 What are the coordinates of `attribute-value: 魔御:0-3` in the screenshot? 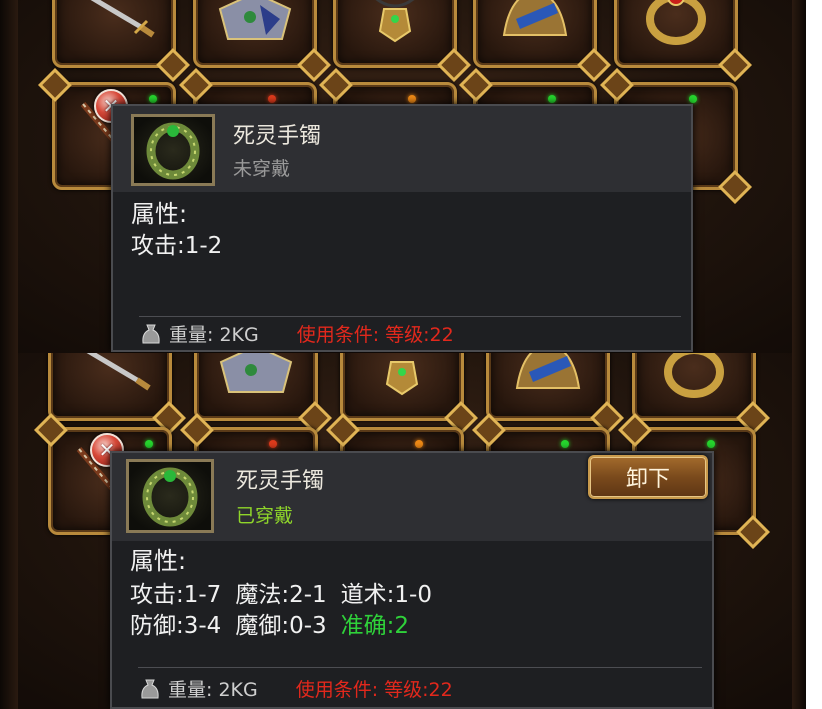 It's located at (281, 626).